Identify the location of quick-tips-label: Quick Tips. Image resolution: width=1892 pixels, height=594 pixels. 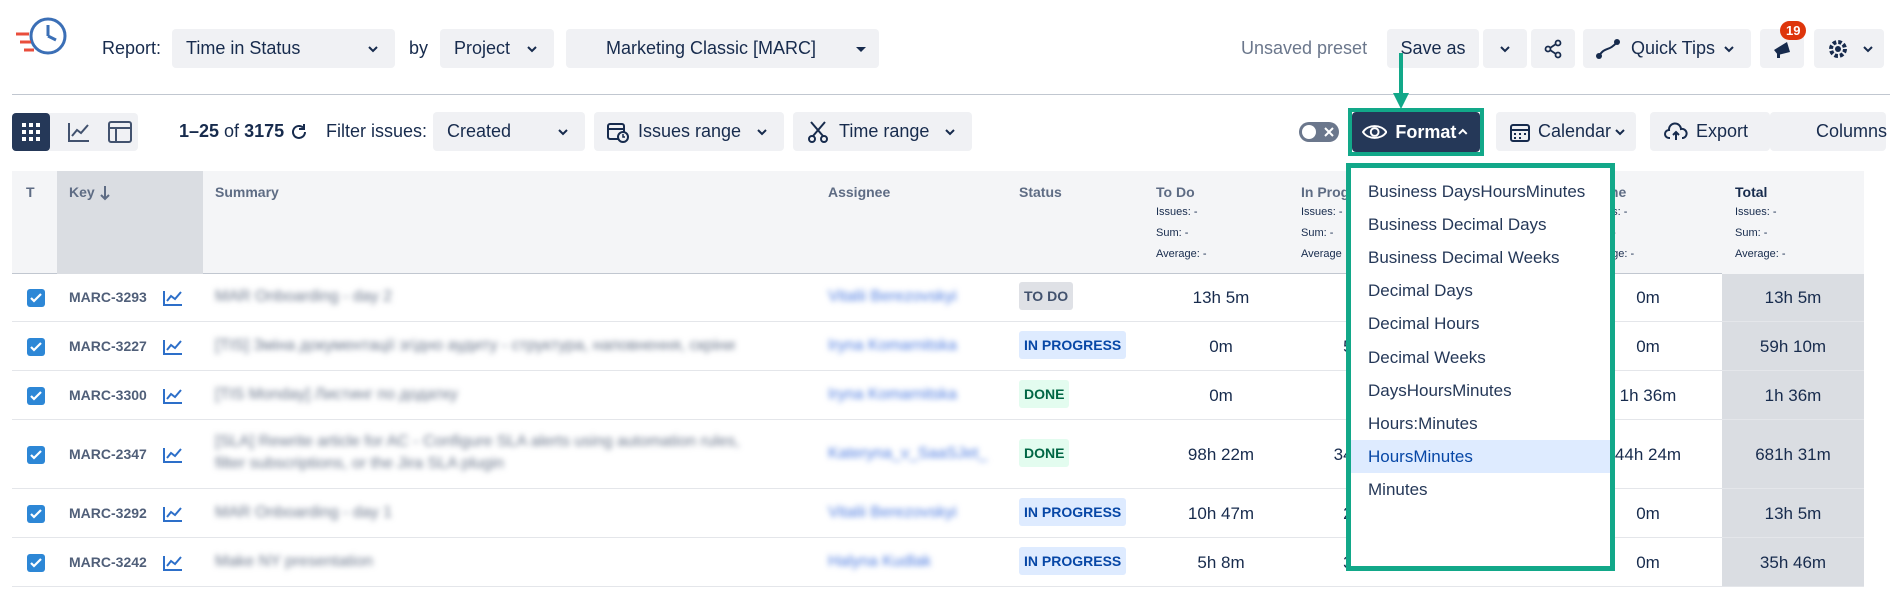
(1673, 48).